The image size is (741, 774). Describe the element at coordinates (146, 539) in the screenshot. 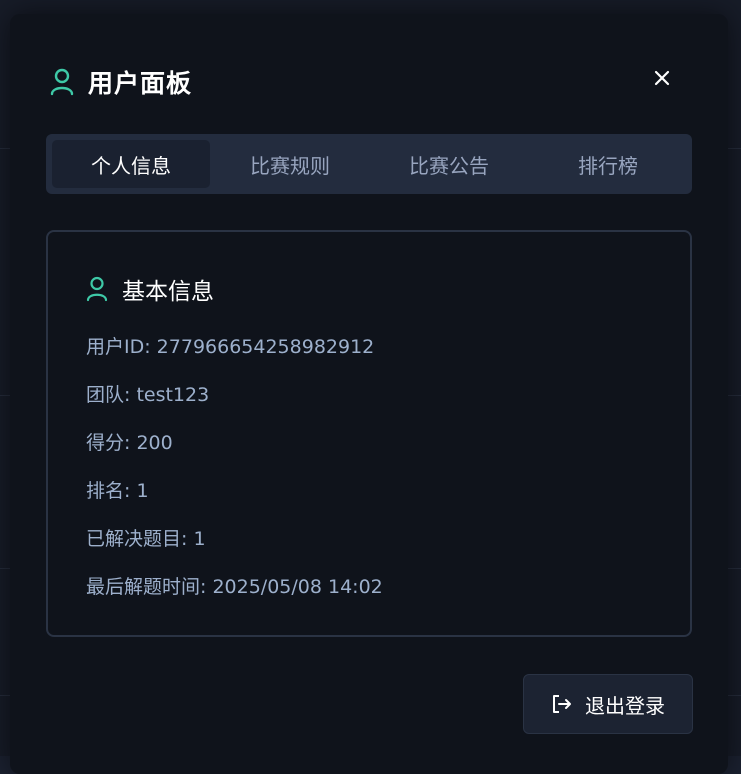

I see `info-solved: 已解决题目: 1` at that location.